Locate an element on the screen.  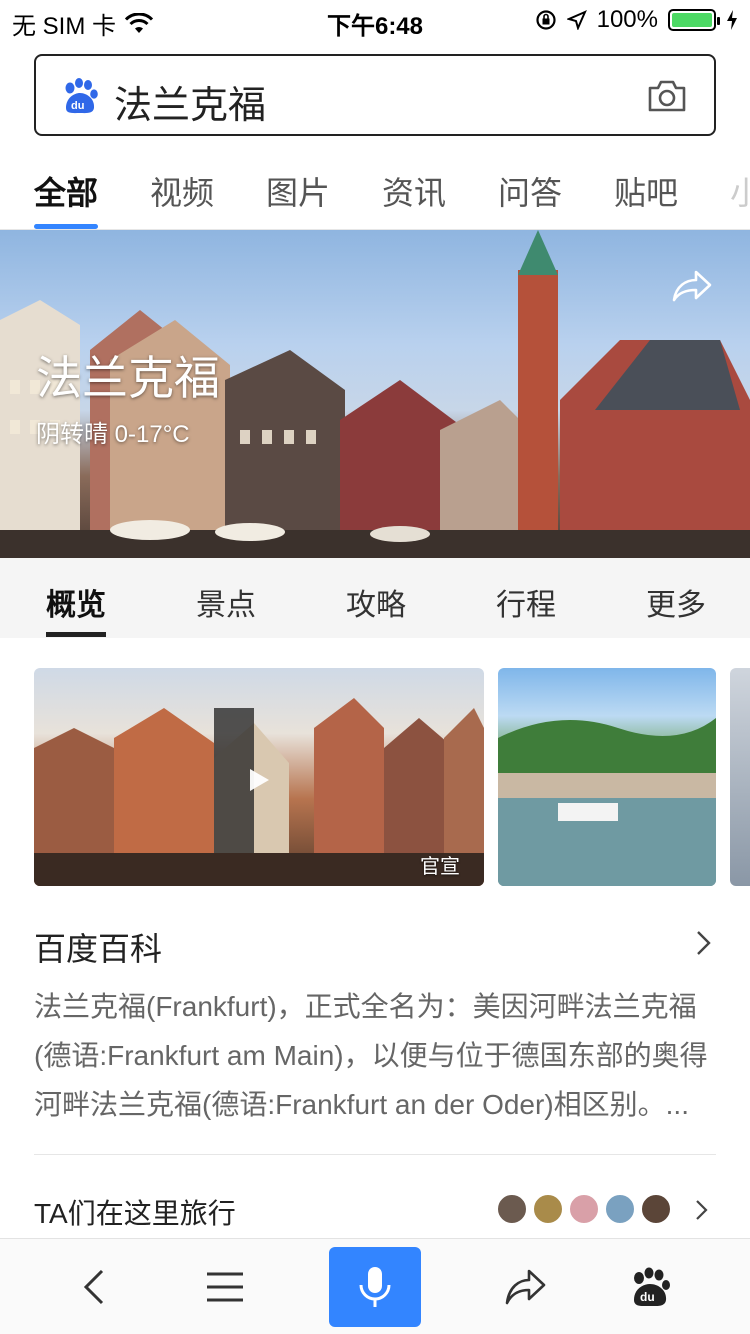
photo-thumbnail-partial is located at coordinates (740, 777).